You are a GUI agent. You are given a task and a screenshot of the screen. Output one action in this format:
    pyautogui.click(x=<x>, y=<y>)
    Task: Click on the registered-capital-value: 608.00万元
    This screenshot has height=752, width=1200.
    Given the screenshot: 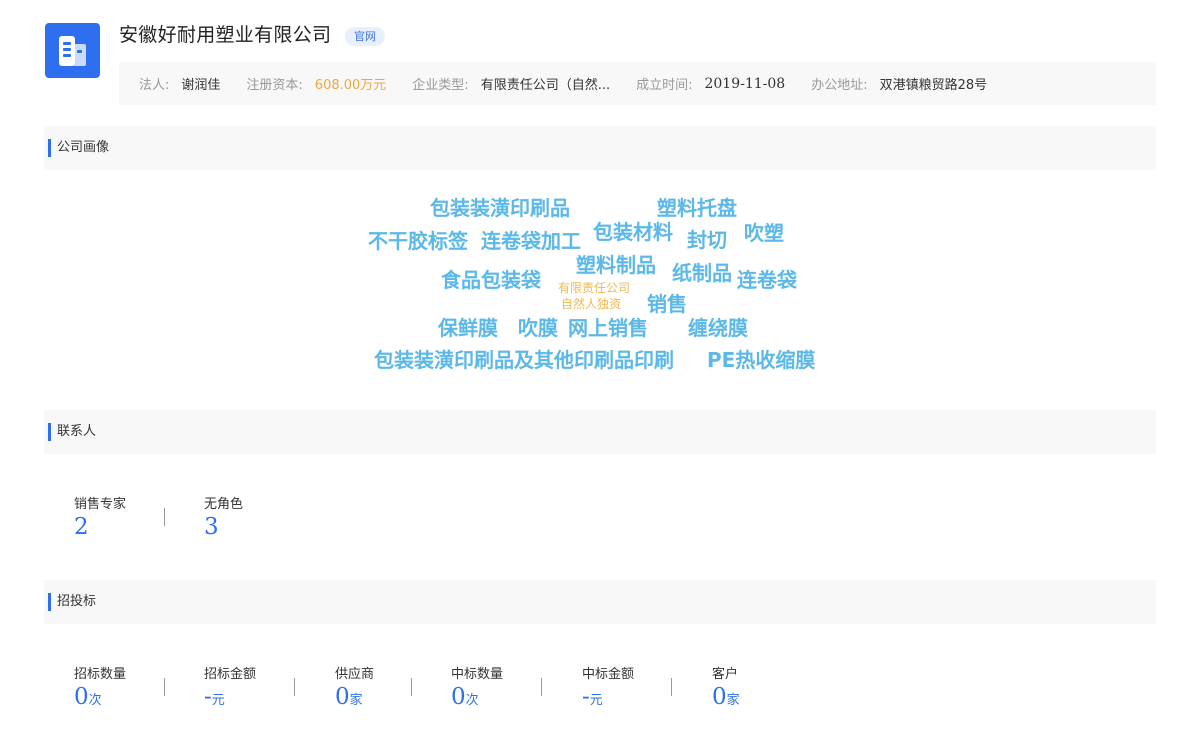 What is the action you would take?
    pyautogui.click(x=350, y=85)
    